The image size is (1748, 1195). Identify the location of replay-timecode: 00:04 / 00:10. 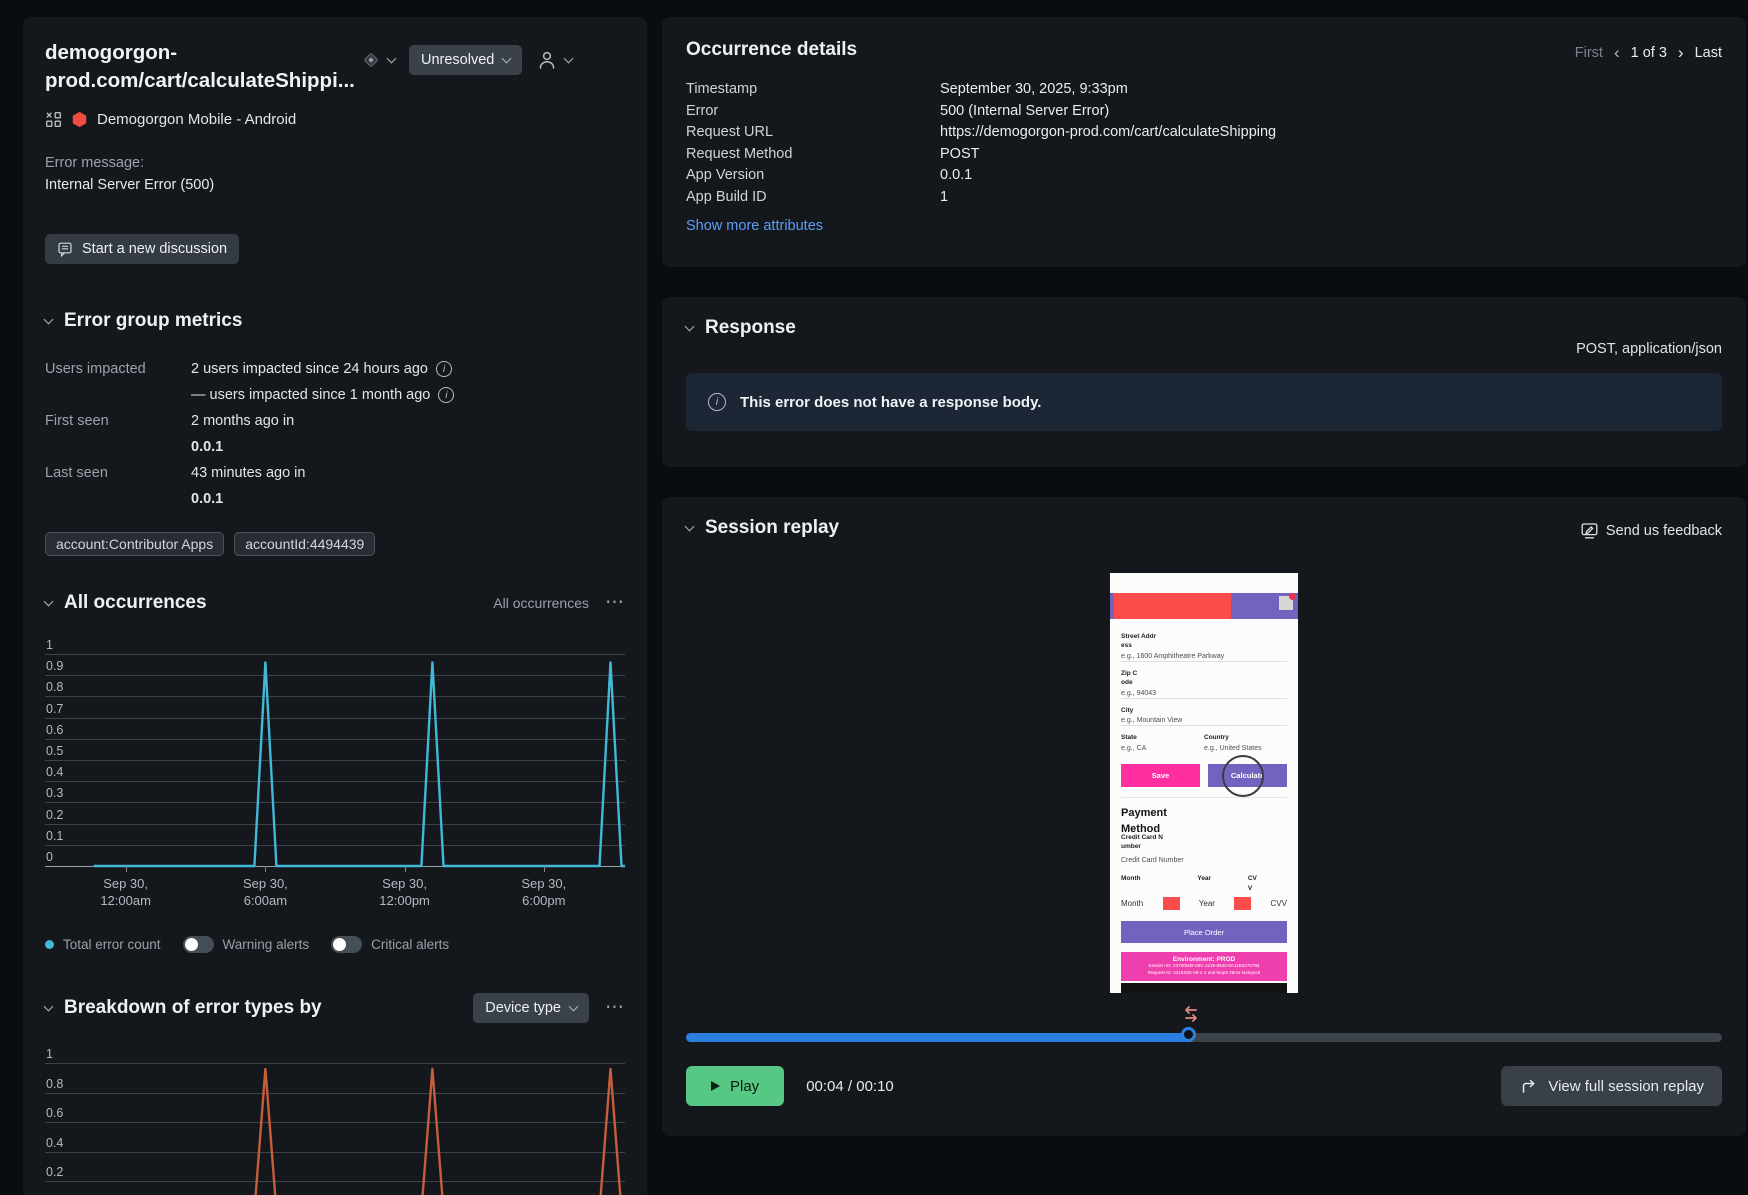
(850, 1086).